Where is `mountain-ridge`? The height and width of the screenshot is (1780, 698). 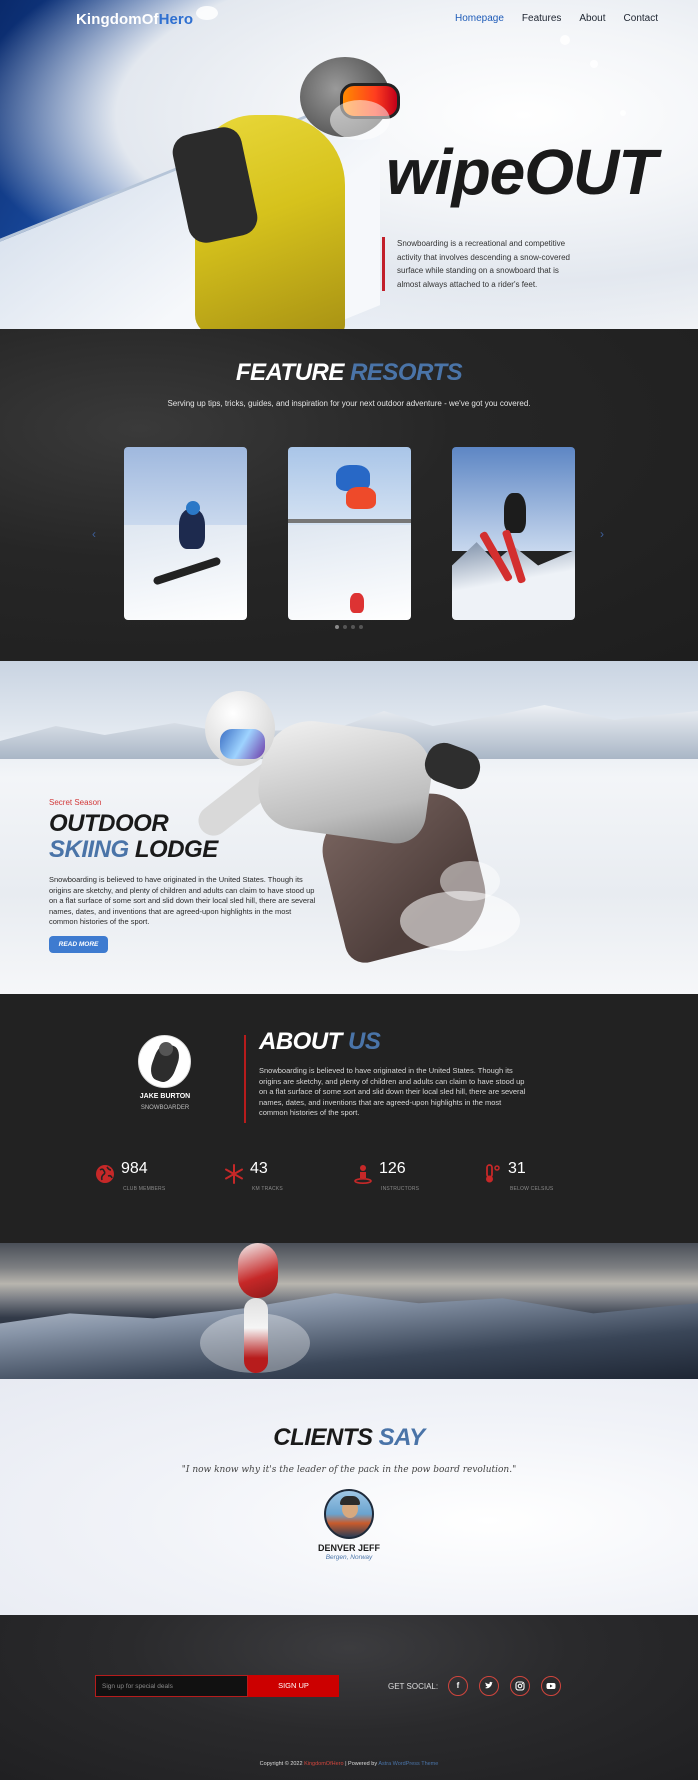
mountain-ridge is located at coordinates (349, 1336).